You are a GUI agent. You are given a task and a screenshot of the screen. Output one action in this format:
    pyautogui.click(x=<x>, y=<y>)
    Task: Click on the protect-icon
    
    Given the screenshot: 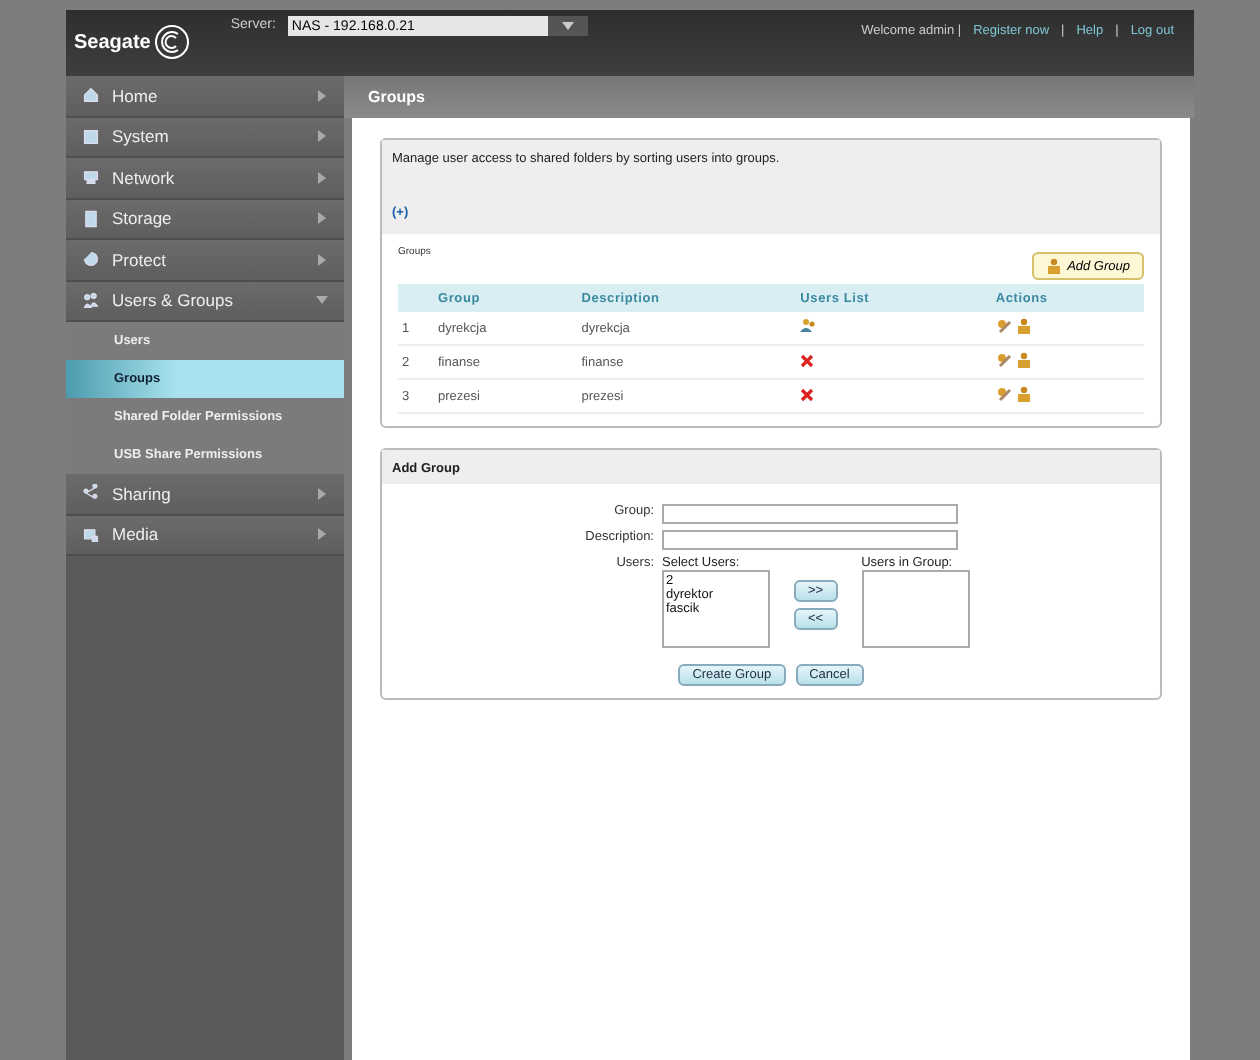 What is the action you would take?
    pyautogui.click(x=91, y=259)
    